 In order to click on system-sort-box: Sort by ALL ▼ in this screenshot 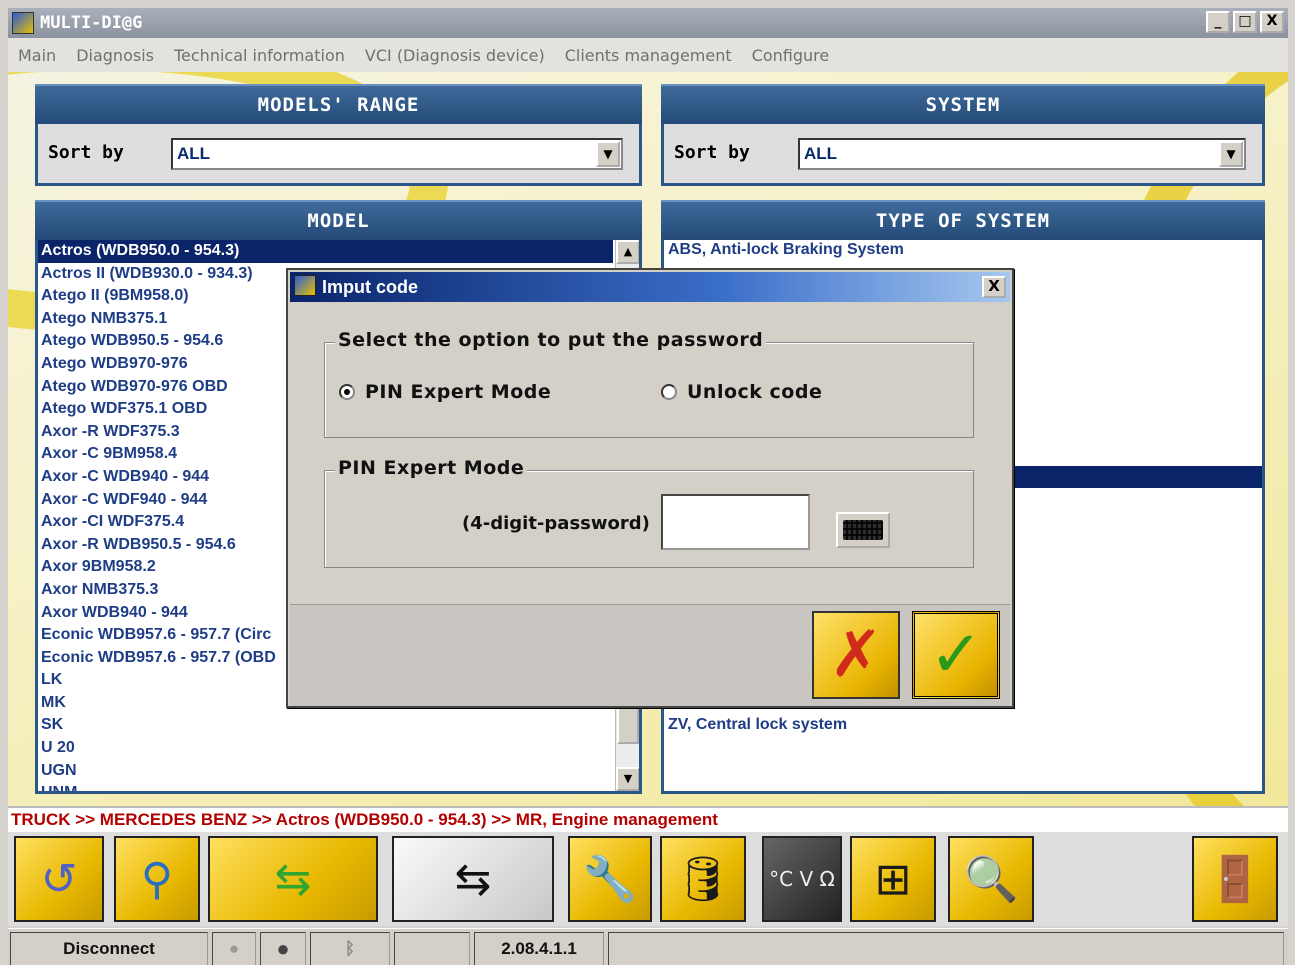, I will do `click(963, 155)`.